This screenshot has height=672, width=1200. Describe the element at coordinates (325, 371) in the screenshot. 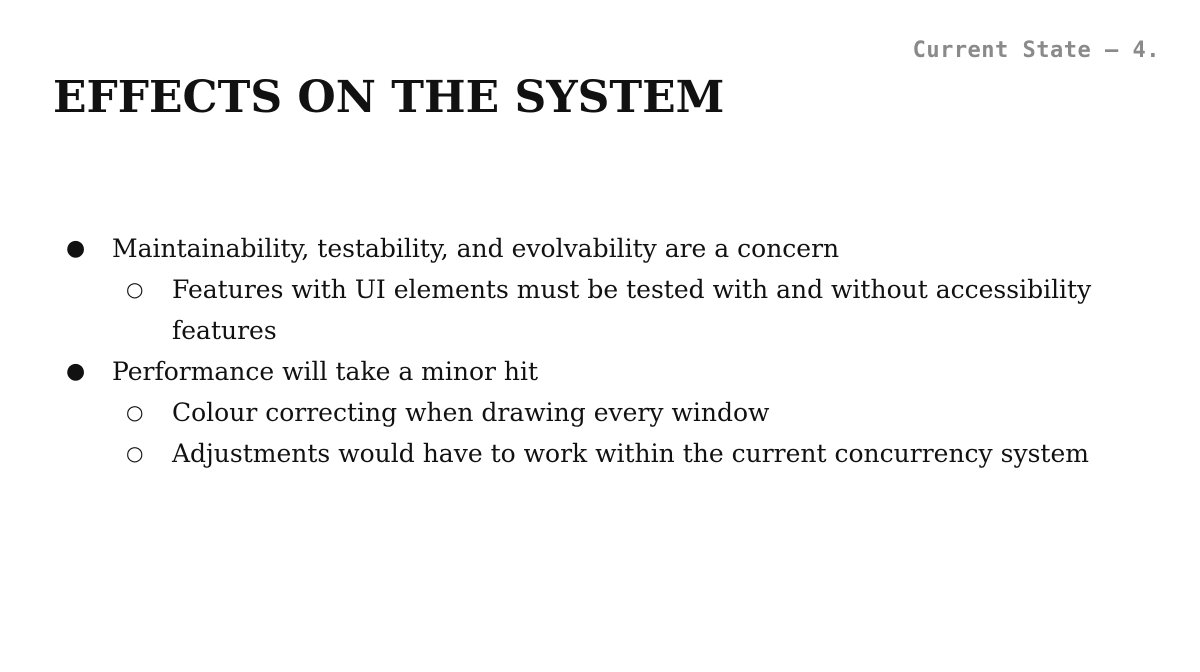

I see `bullet-text: Performance will take a minor hit` at that location.